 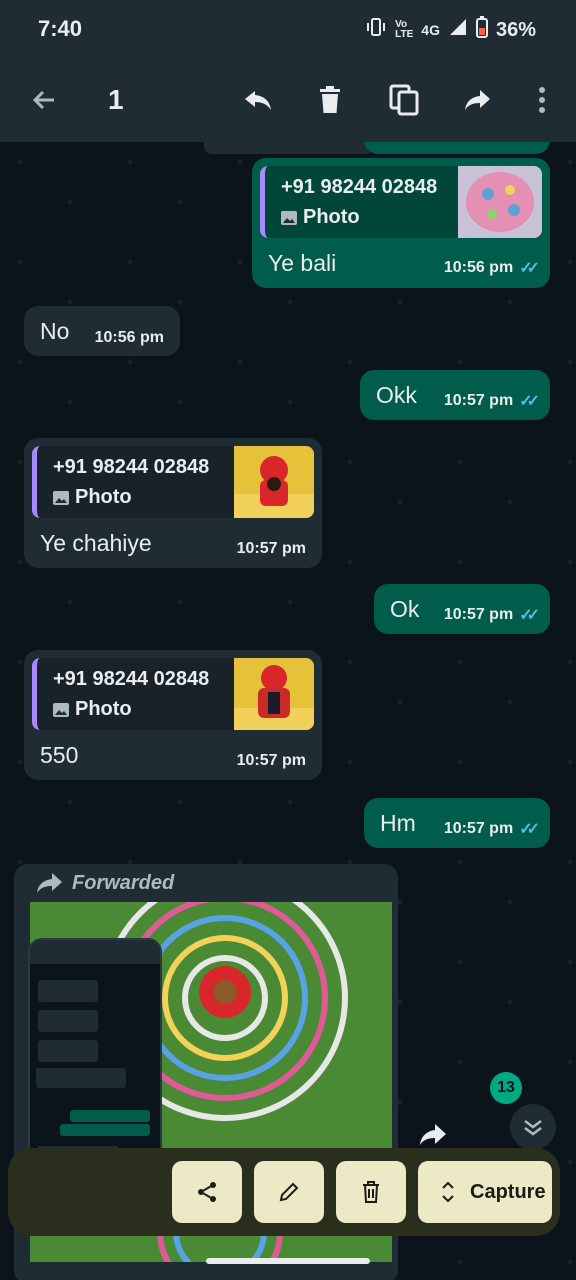 What do you see at coordinates (491, 268) in the screenshot?
I see `message-time: 10:56 pm ✓✓` at bounding box center [491, 268].